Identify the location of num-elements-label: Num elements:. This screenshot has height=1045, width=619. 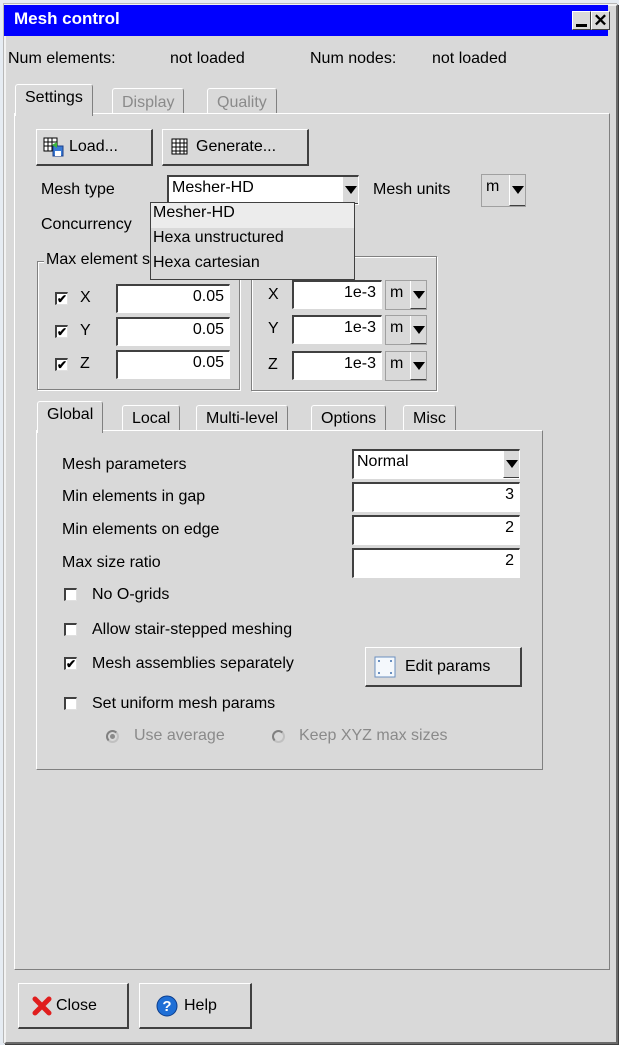
(62, 58).